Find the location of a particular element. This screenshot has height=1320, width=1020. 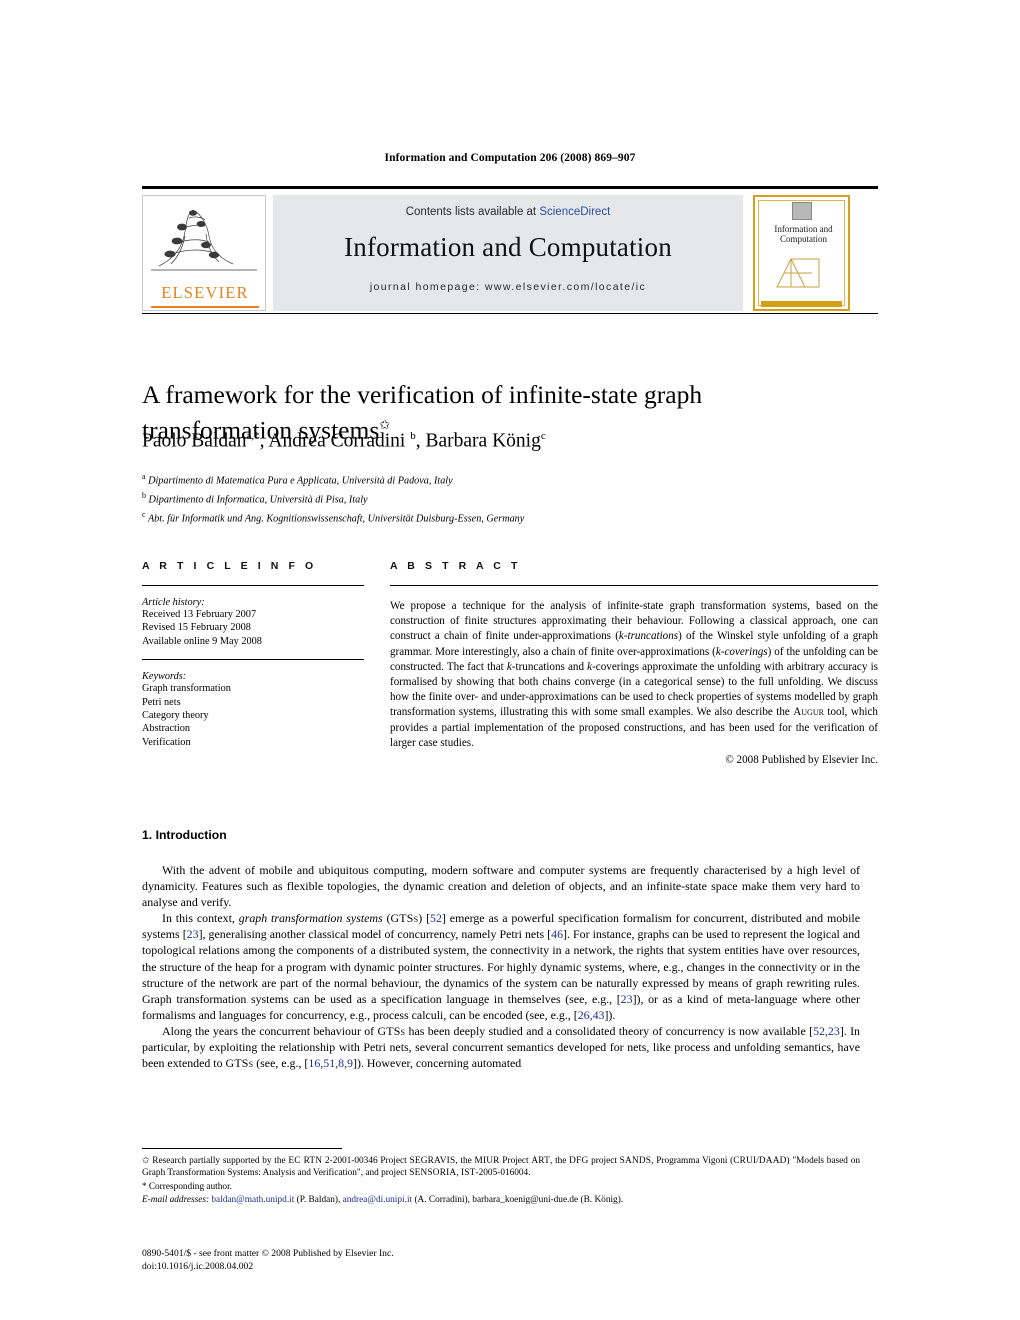

footnote-corresponding-text: Corresponding author. is located at coordinates (190, 1187).